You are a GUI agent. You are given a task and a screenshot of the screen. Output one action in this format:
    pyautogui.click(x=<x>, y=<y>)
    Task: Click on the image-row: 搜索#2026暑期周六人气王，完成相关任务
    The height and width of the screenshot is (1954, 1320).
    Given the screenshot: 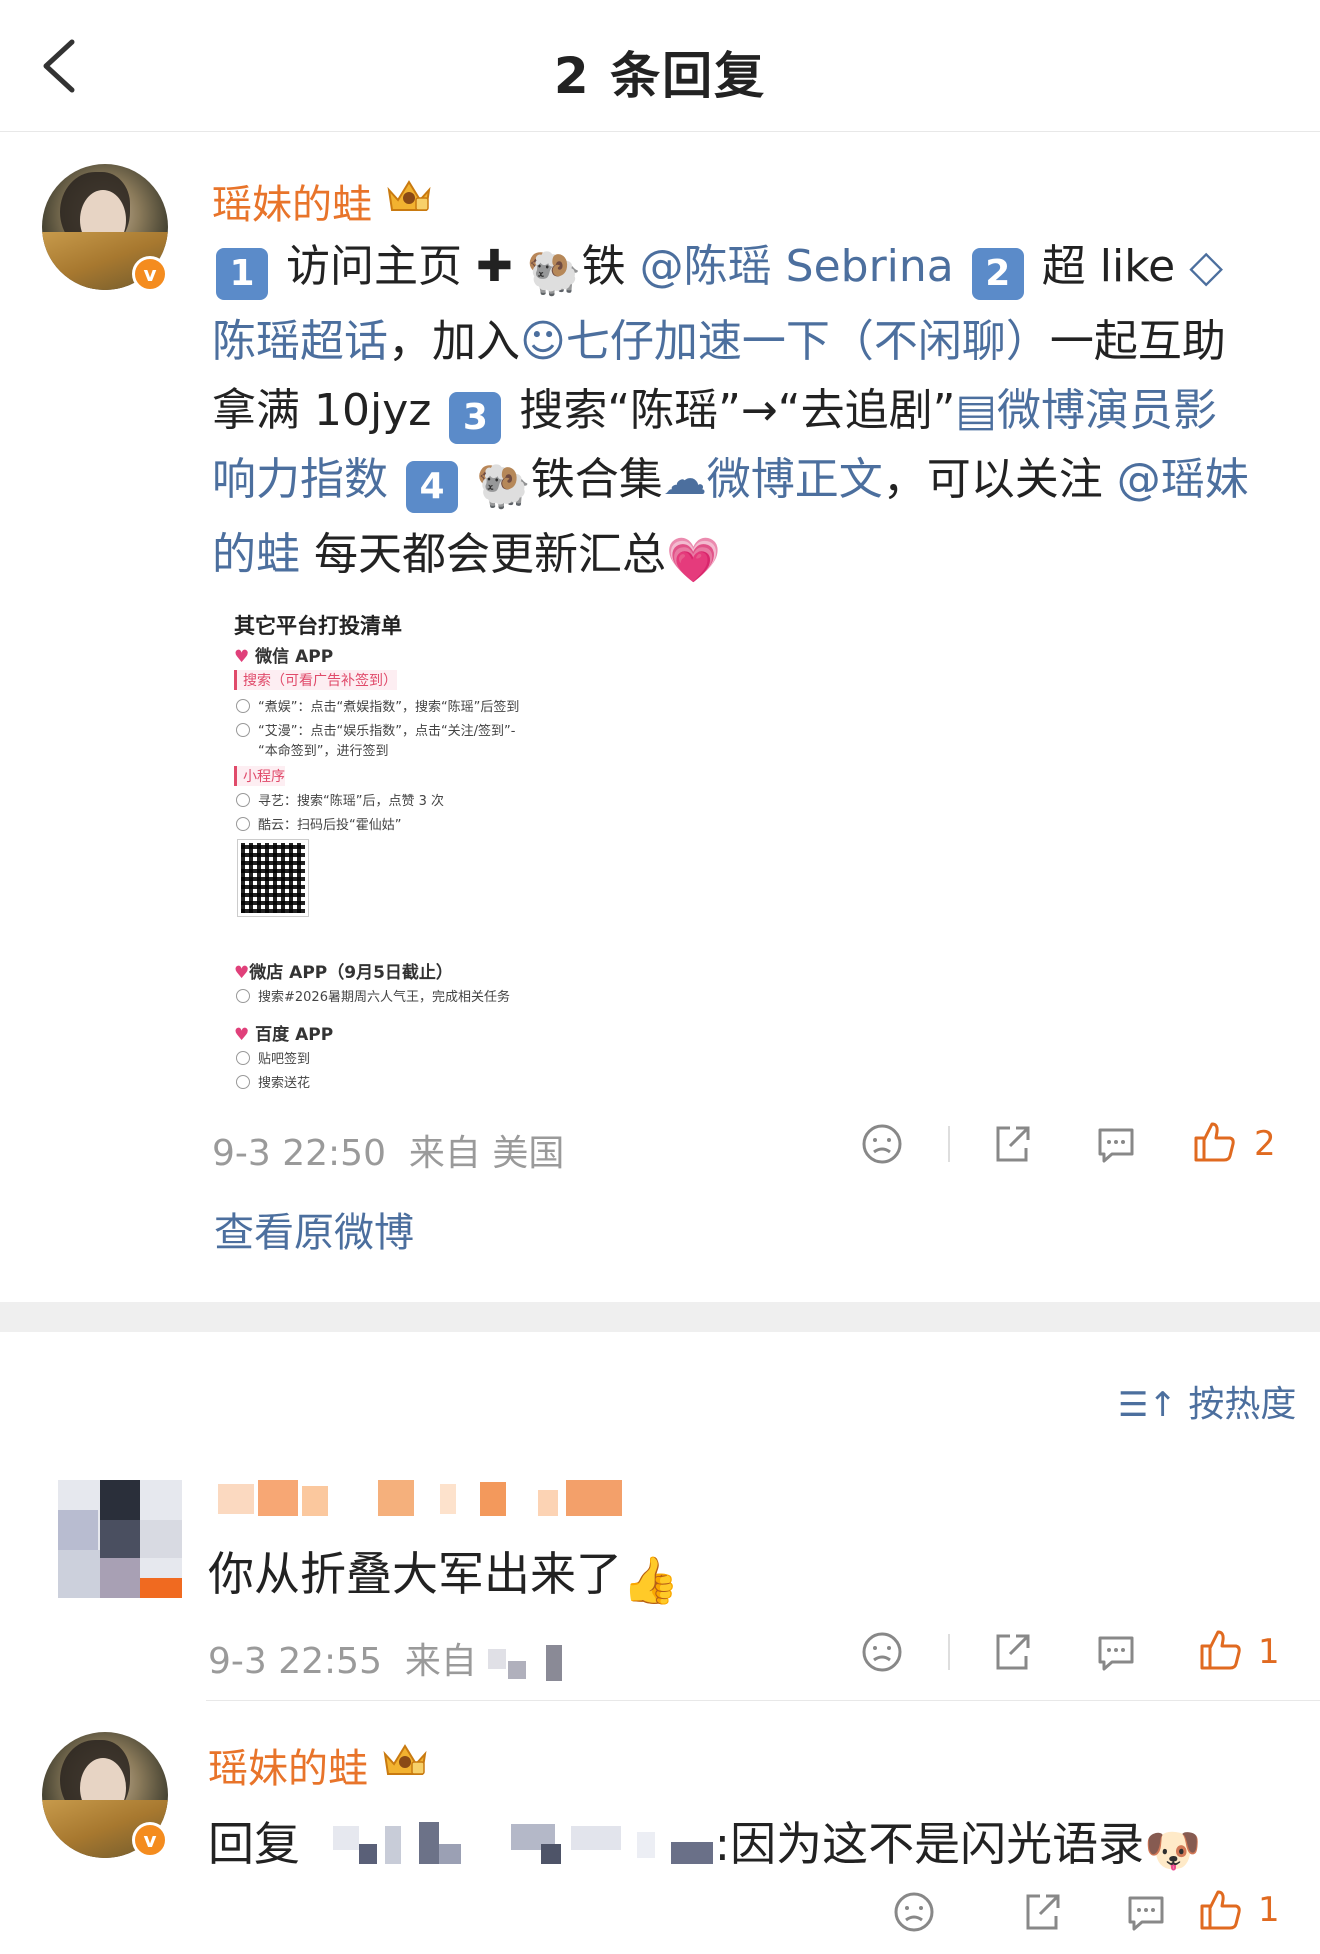 What is the action you would take?
    pyautogui.click(x=373, y=995)
    